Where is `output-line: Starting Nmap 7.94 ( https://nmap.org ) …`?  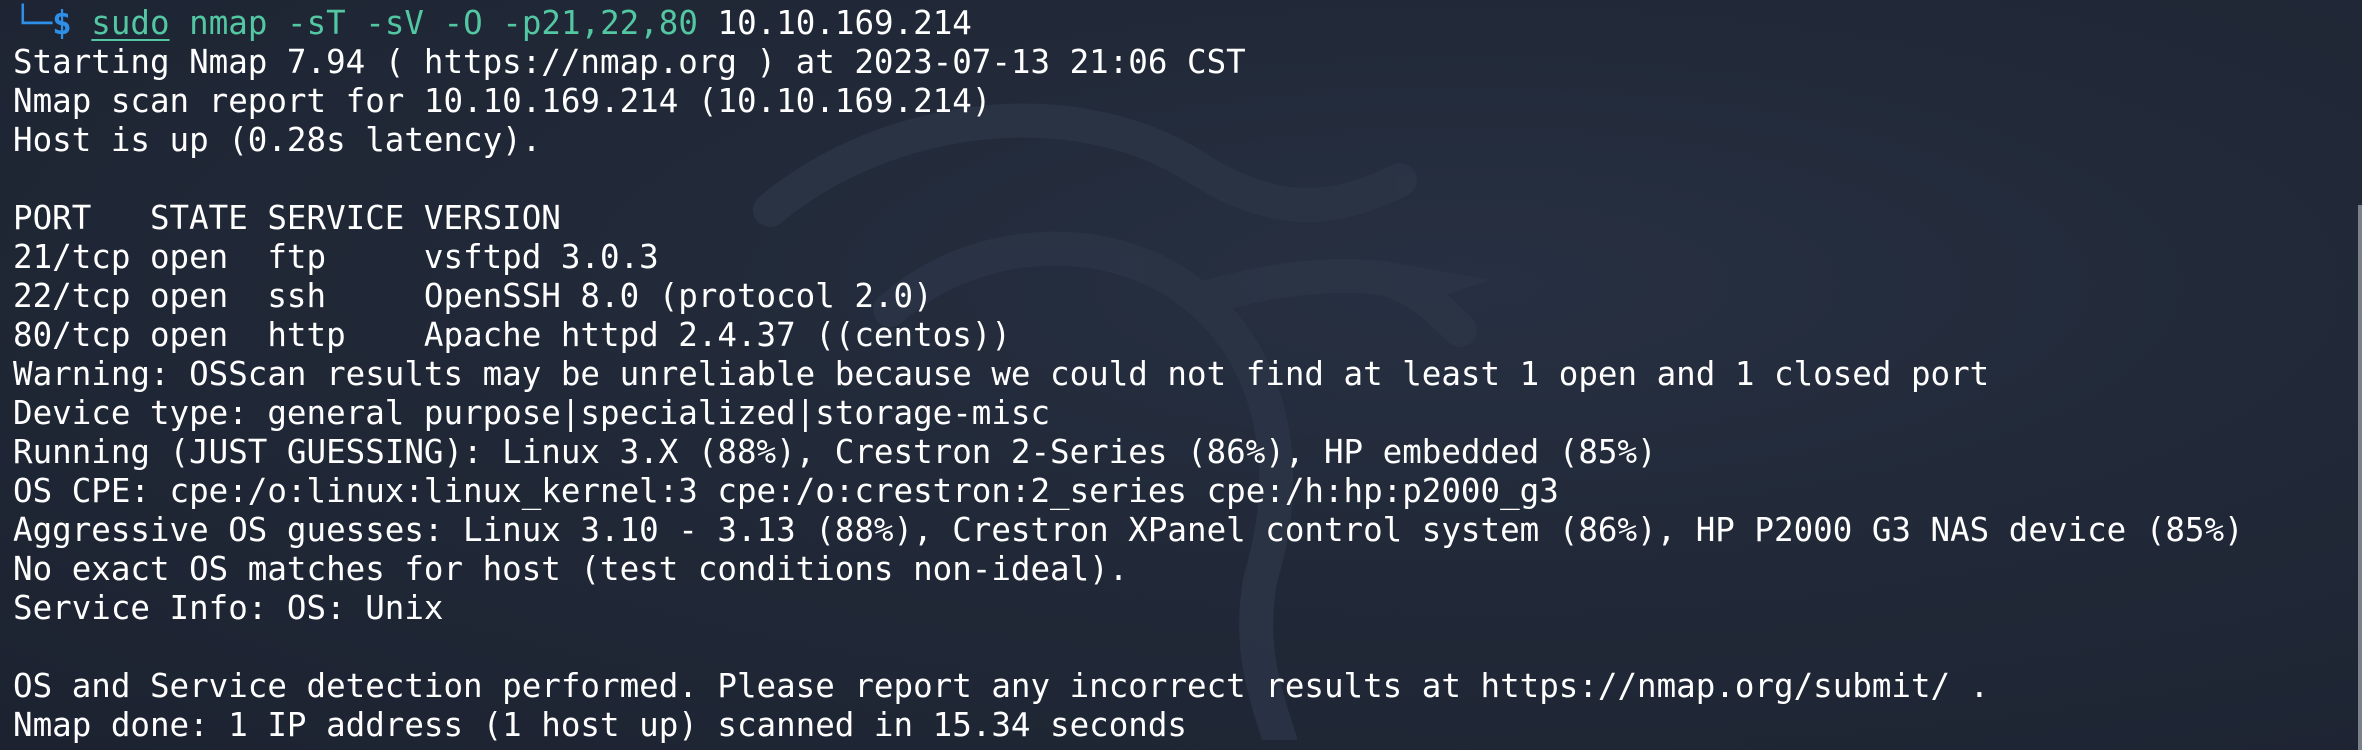 output-line: Starting Nmap 7.94 ( https://nmap.org ) … is located at coordinates (629, 62).